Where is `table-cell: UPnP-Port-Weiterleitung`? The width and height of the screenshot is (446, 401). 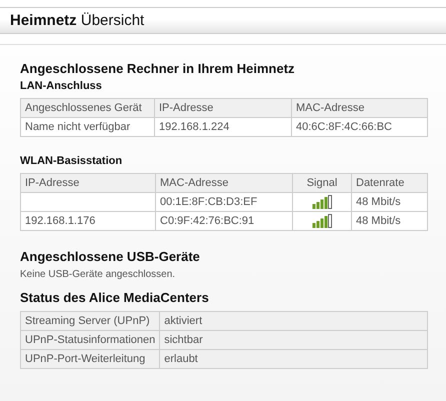 table-cell: UPnP-Port-Weiterleitung is located at coordinates (90, 359).